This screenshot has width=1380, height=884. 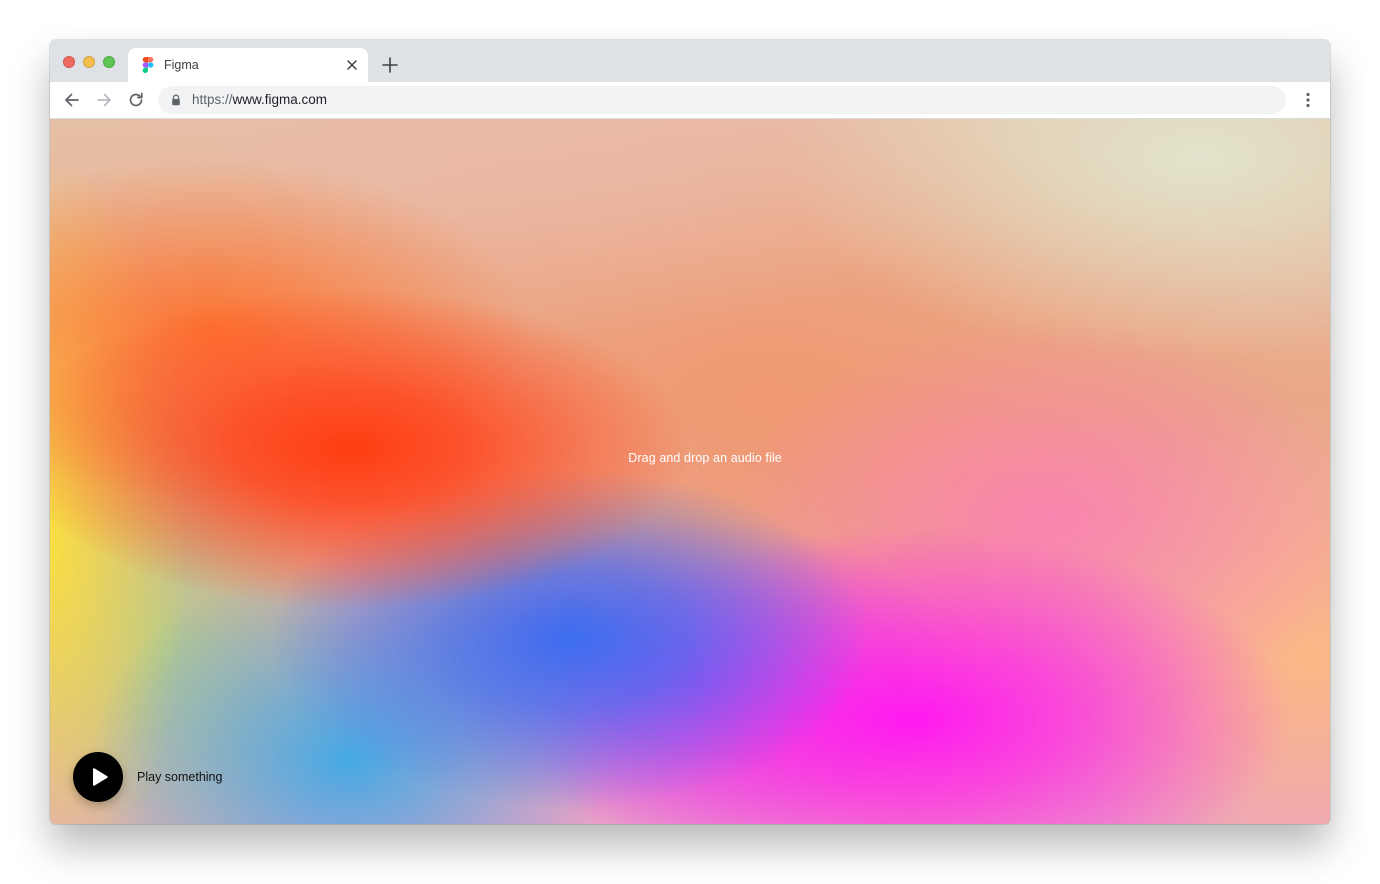 I want to click on close-icon, so click(x=352, y=65).